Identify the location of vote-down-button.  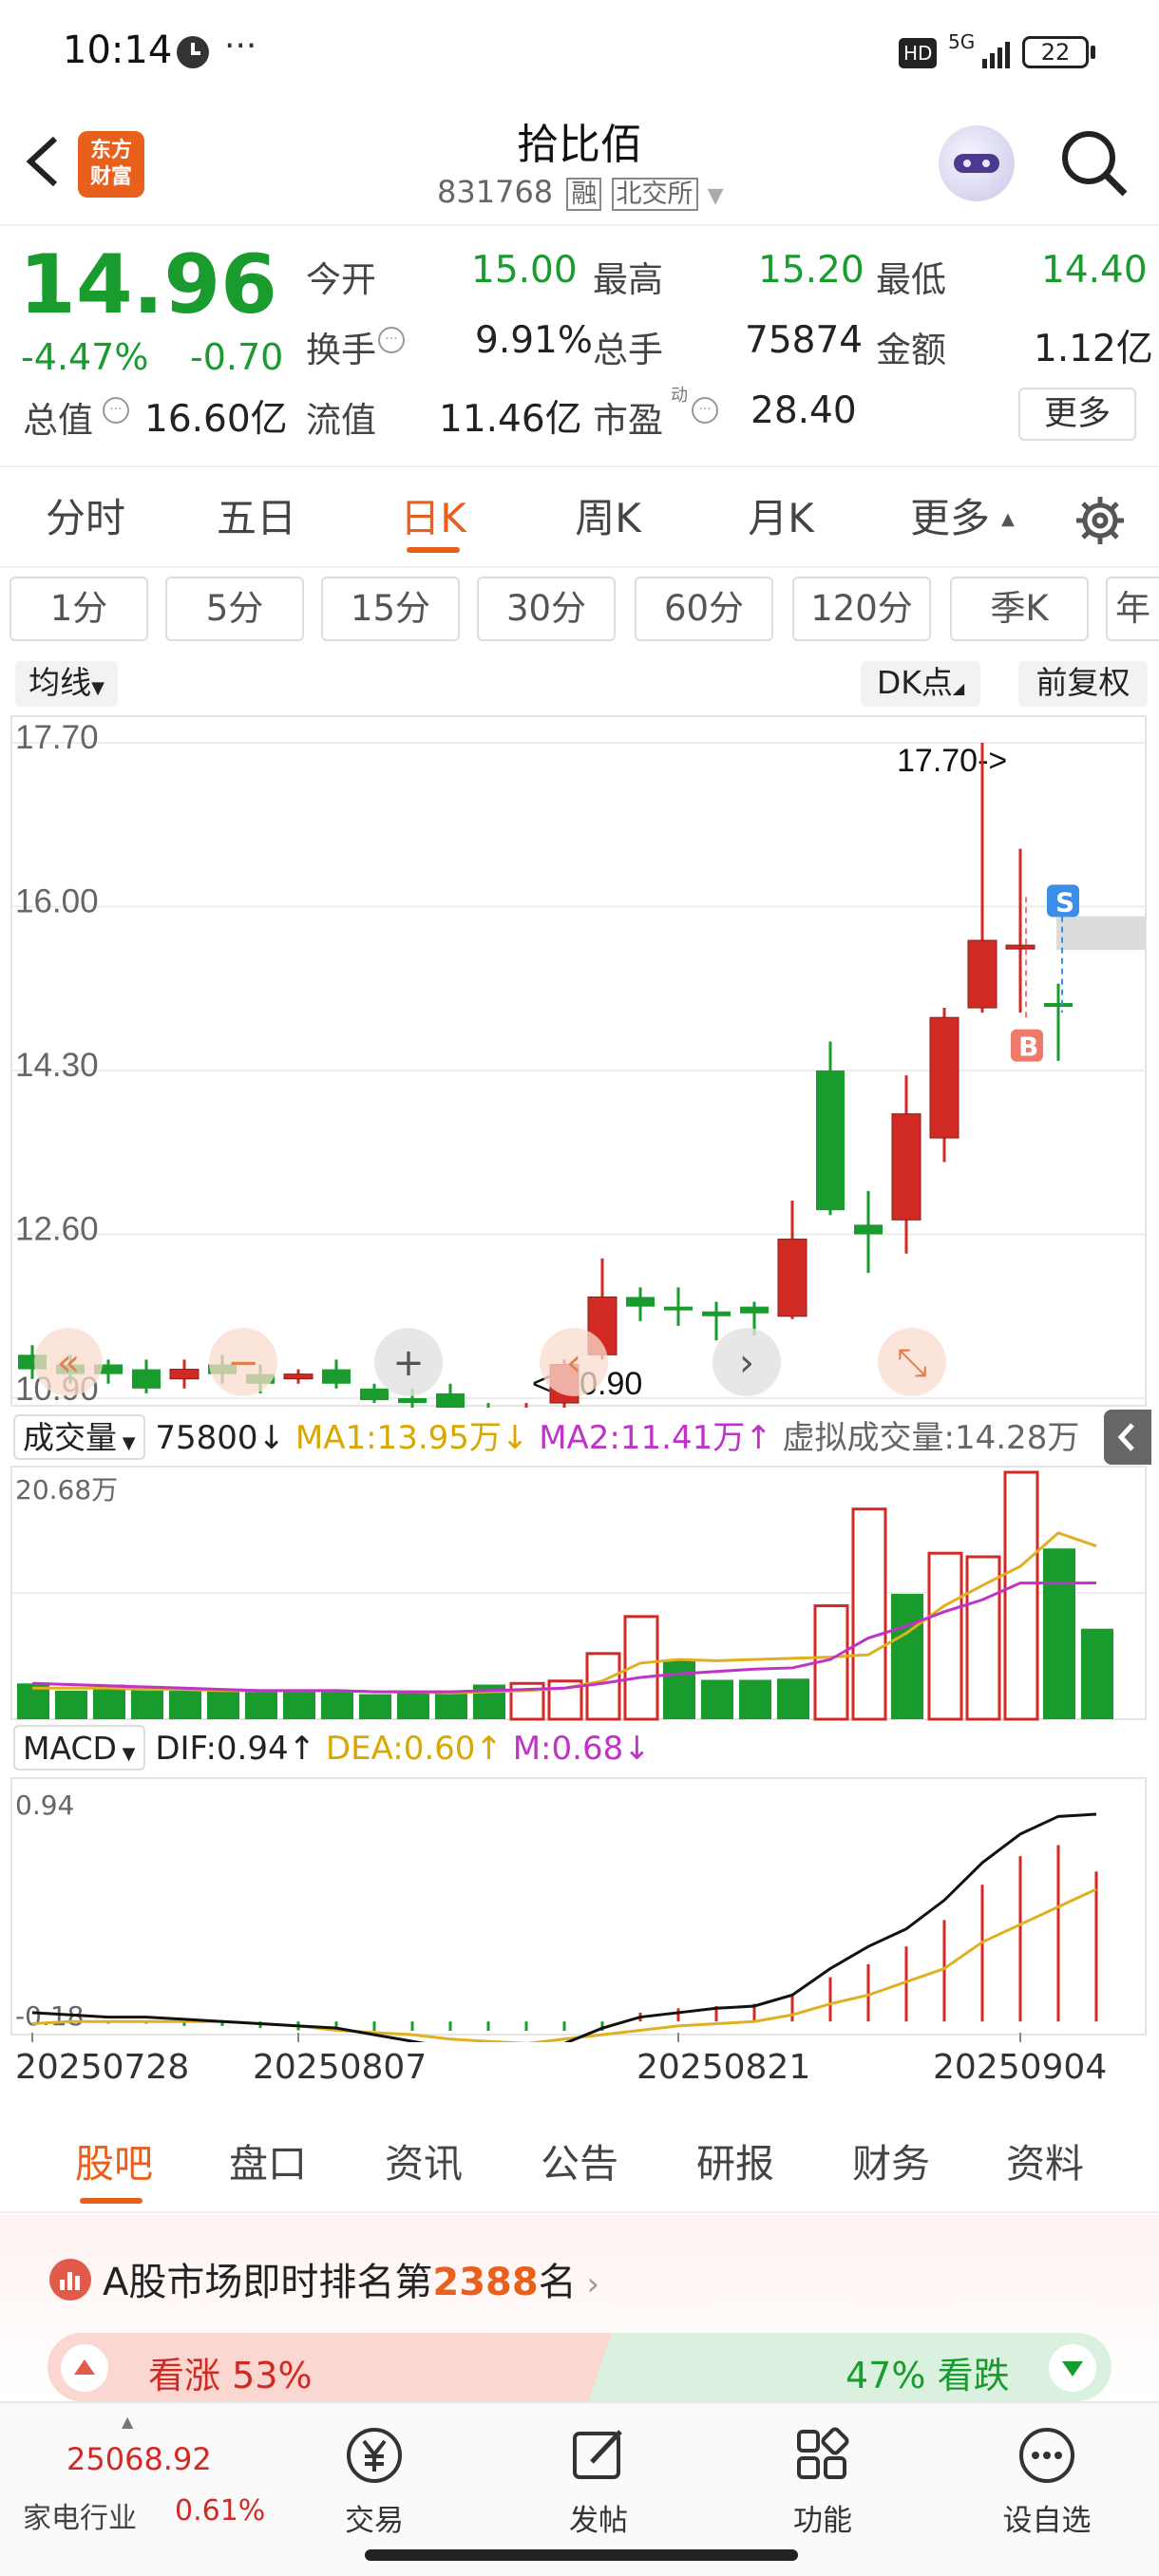
(1072, 2368).